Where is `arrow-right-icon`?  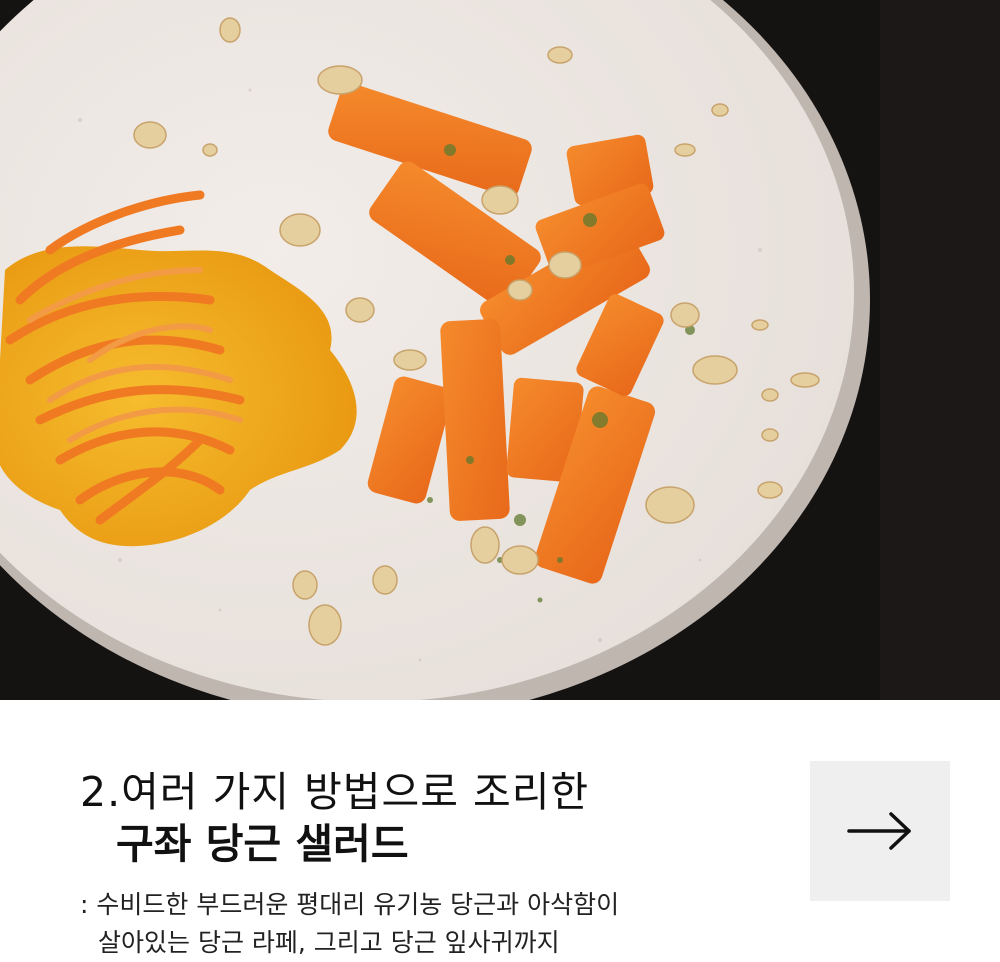 arrow-right-icon is located at coordinates (879, 831).